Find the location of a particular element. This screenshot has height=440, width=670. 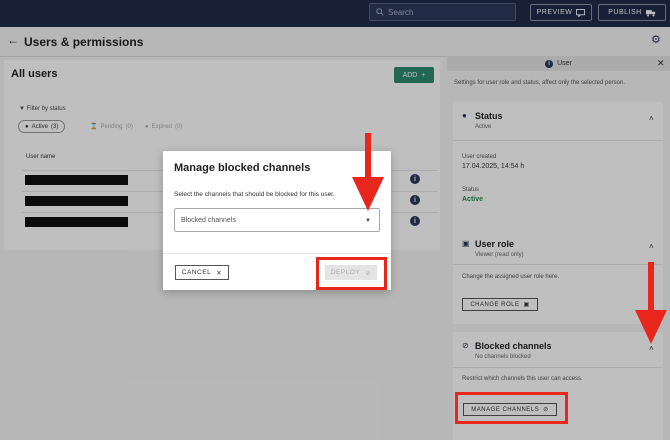

caret-down-icon: ▼ is located at coordinates (368, 221).